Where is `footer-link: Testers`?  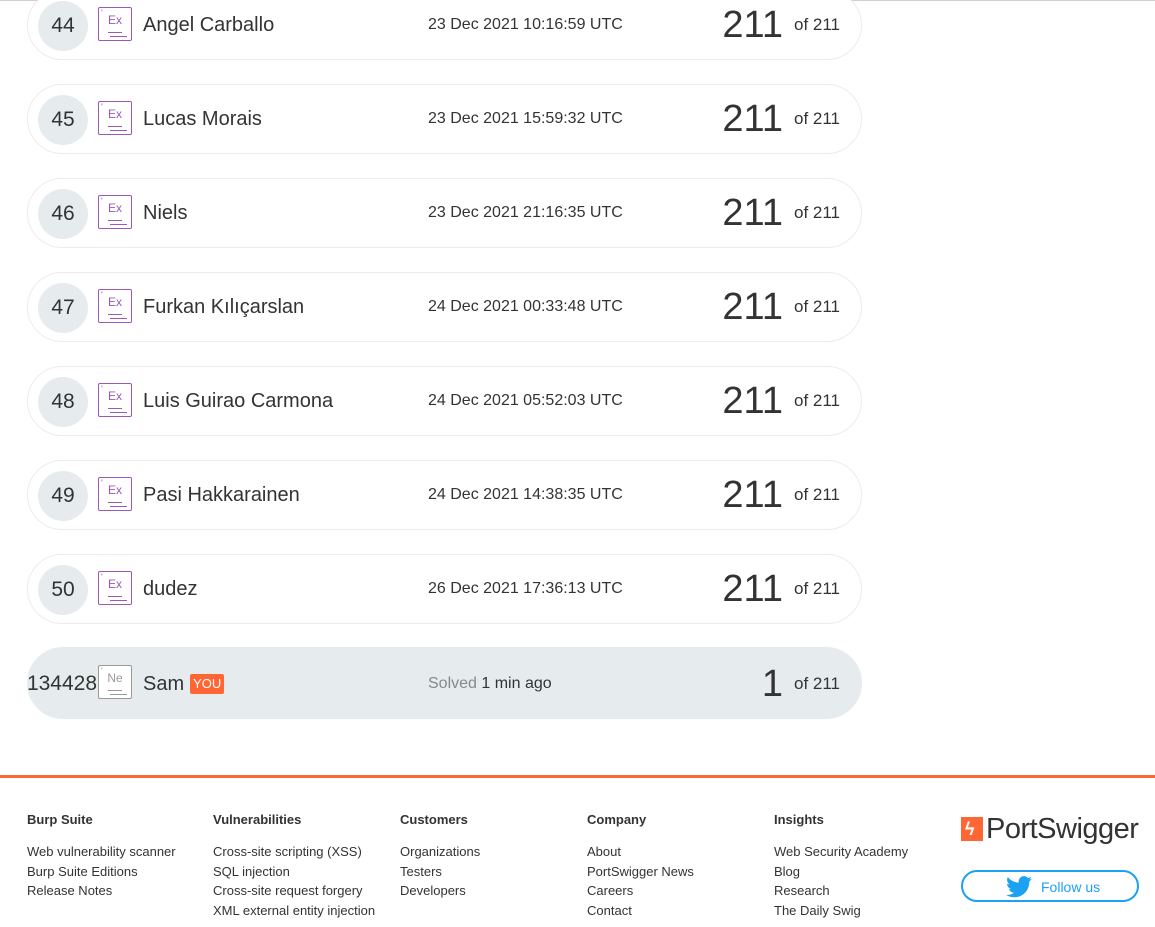 footer-link: Testers is located at coordinates (490, 872).